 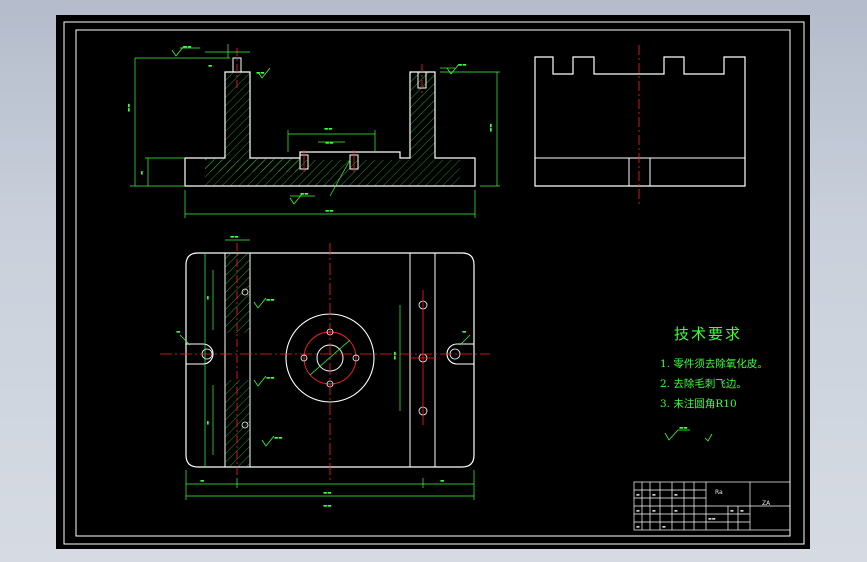 I want to click on requirement-item: 2. 去除毛刺飞边。, so click(x=703, y=384).